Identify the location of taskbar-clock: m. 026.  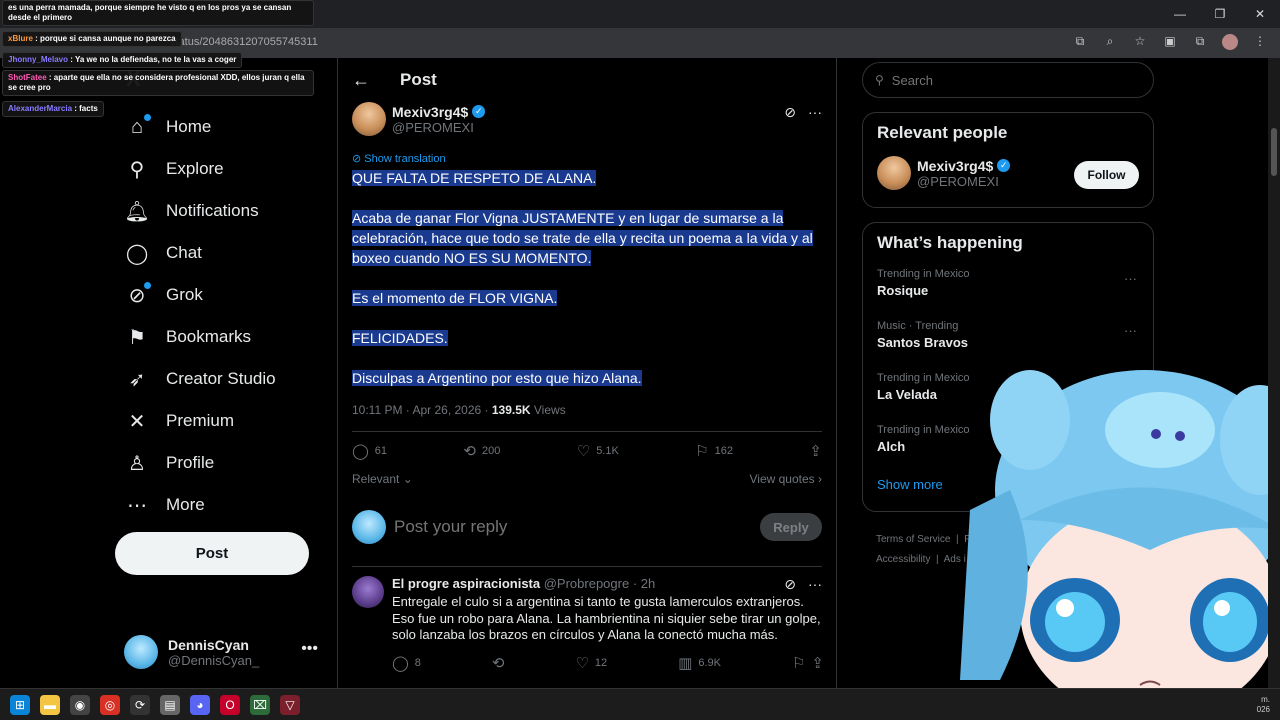
(1263, 705).